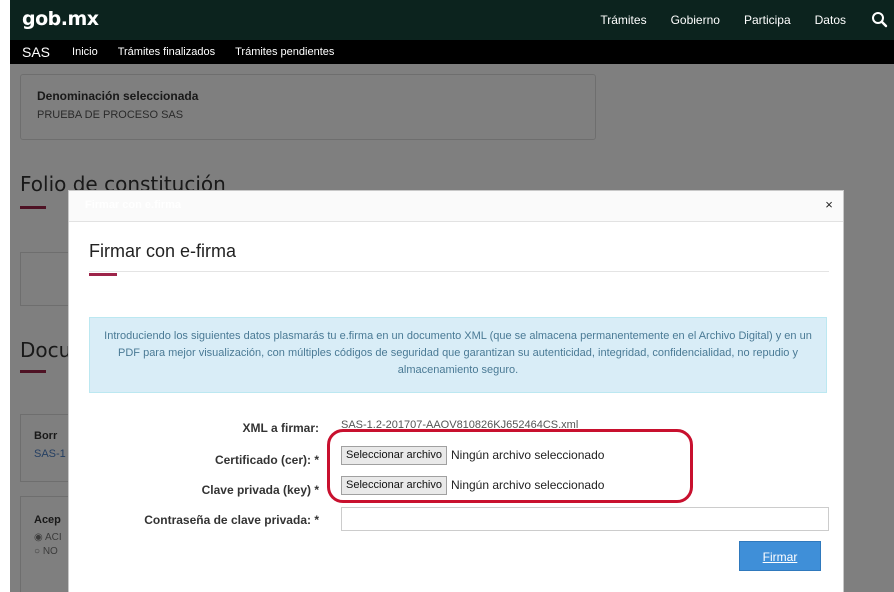  I want to click on top-nav-links: Trámites Gobierno Participa Datos, so click(747, 20).